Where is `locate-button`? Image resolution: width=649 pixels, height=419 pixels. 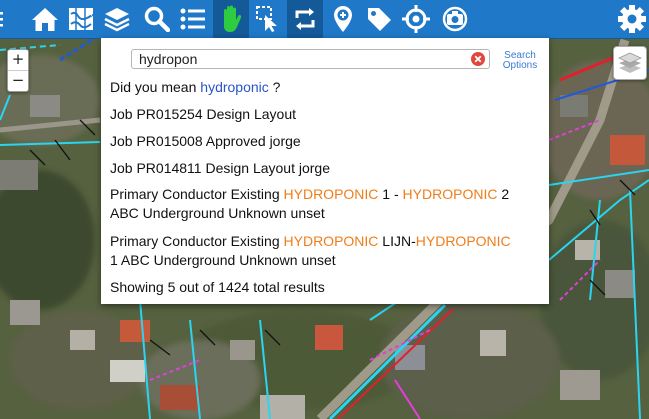 locate-button is located at coordinates (416, 19).